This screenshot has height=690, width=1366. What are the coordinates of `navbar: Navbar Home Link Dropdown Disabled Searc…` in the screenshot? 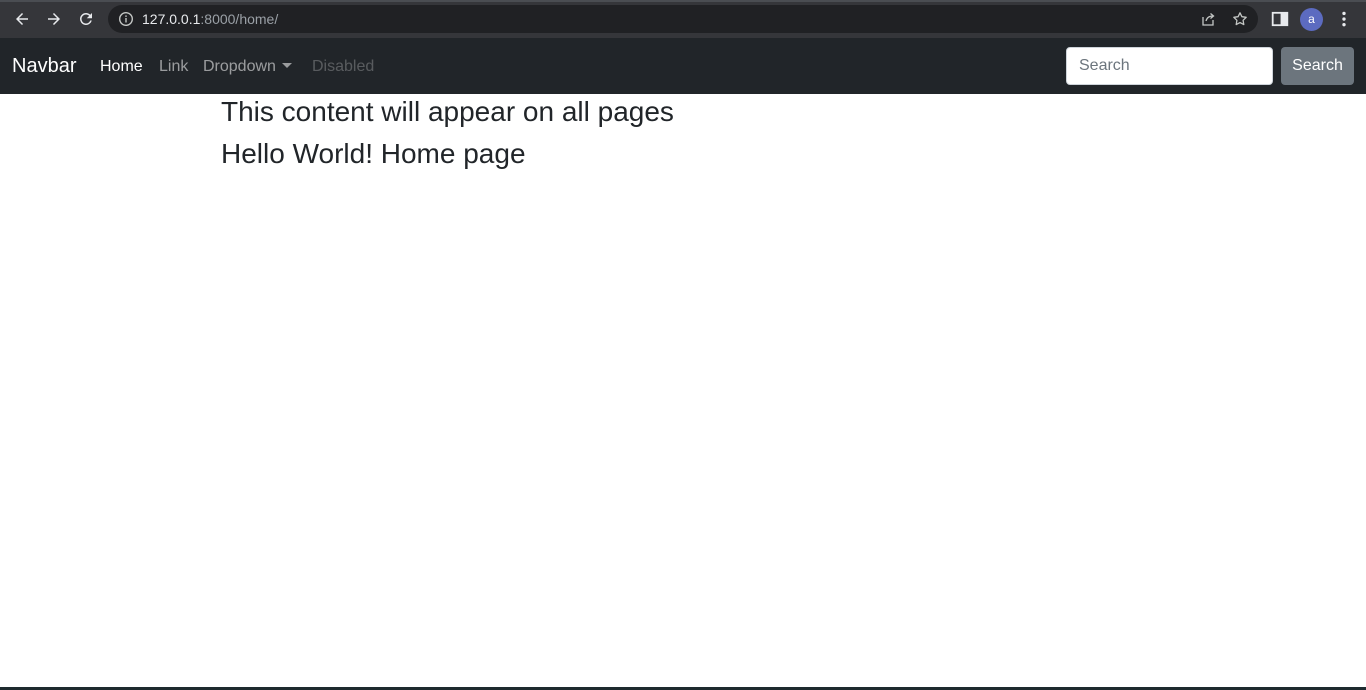 It's located at (683, 66).